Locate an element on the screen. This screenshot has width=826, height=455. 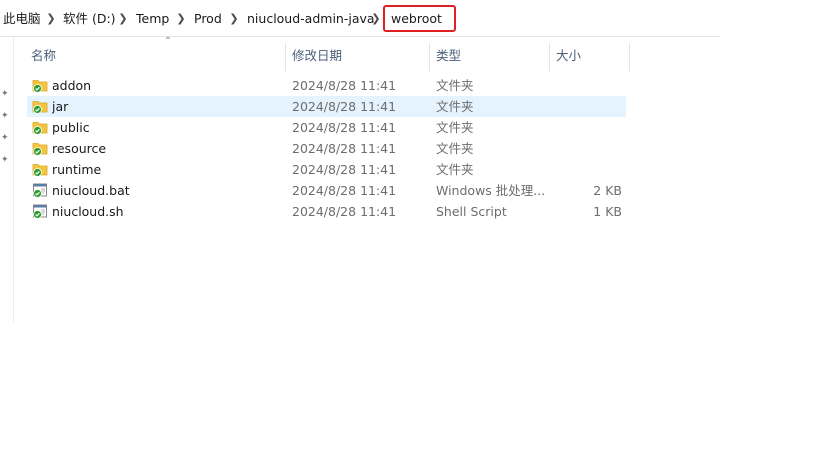
list-item-resource: resource 2024/8/28 11:41 文件夹 is located at coordinates (326, 148).